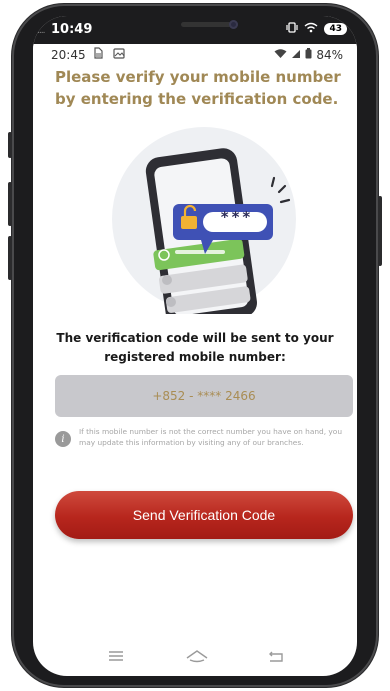  What do you see at coordinates (68, 55) in the screenshot?
I see `inner-status-time: 20:45` at bounding box center [68, 55].